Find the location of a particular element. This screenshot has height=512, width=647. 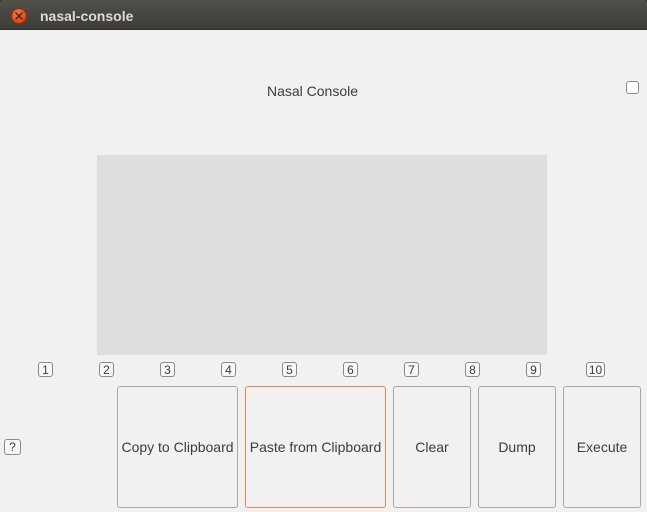

column-number-7: 7 is located at coordinates (411, 369).